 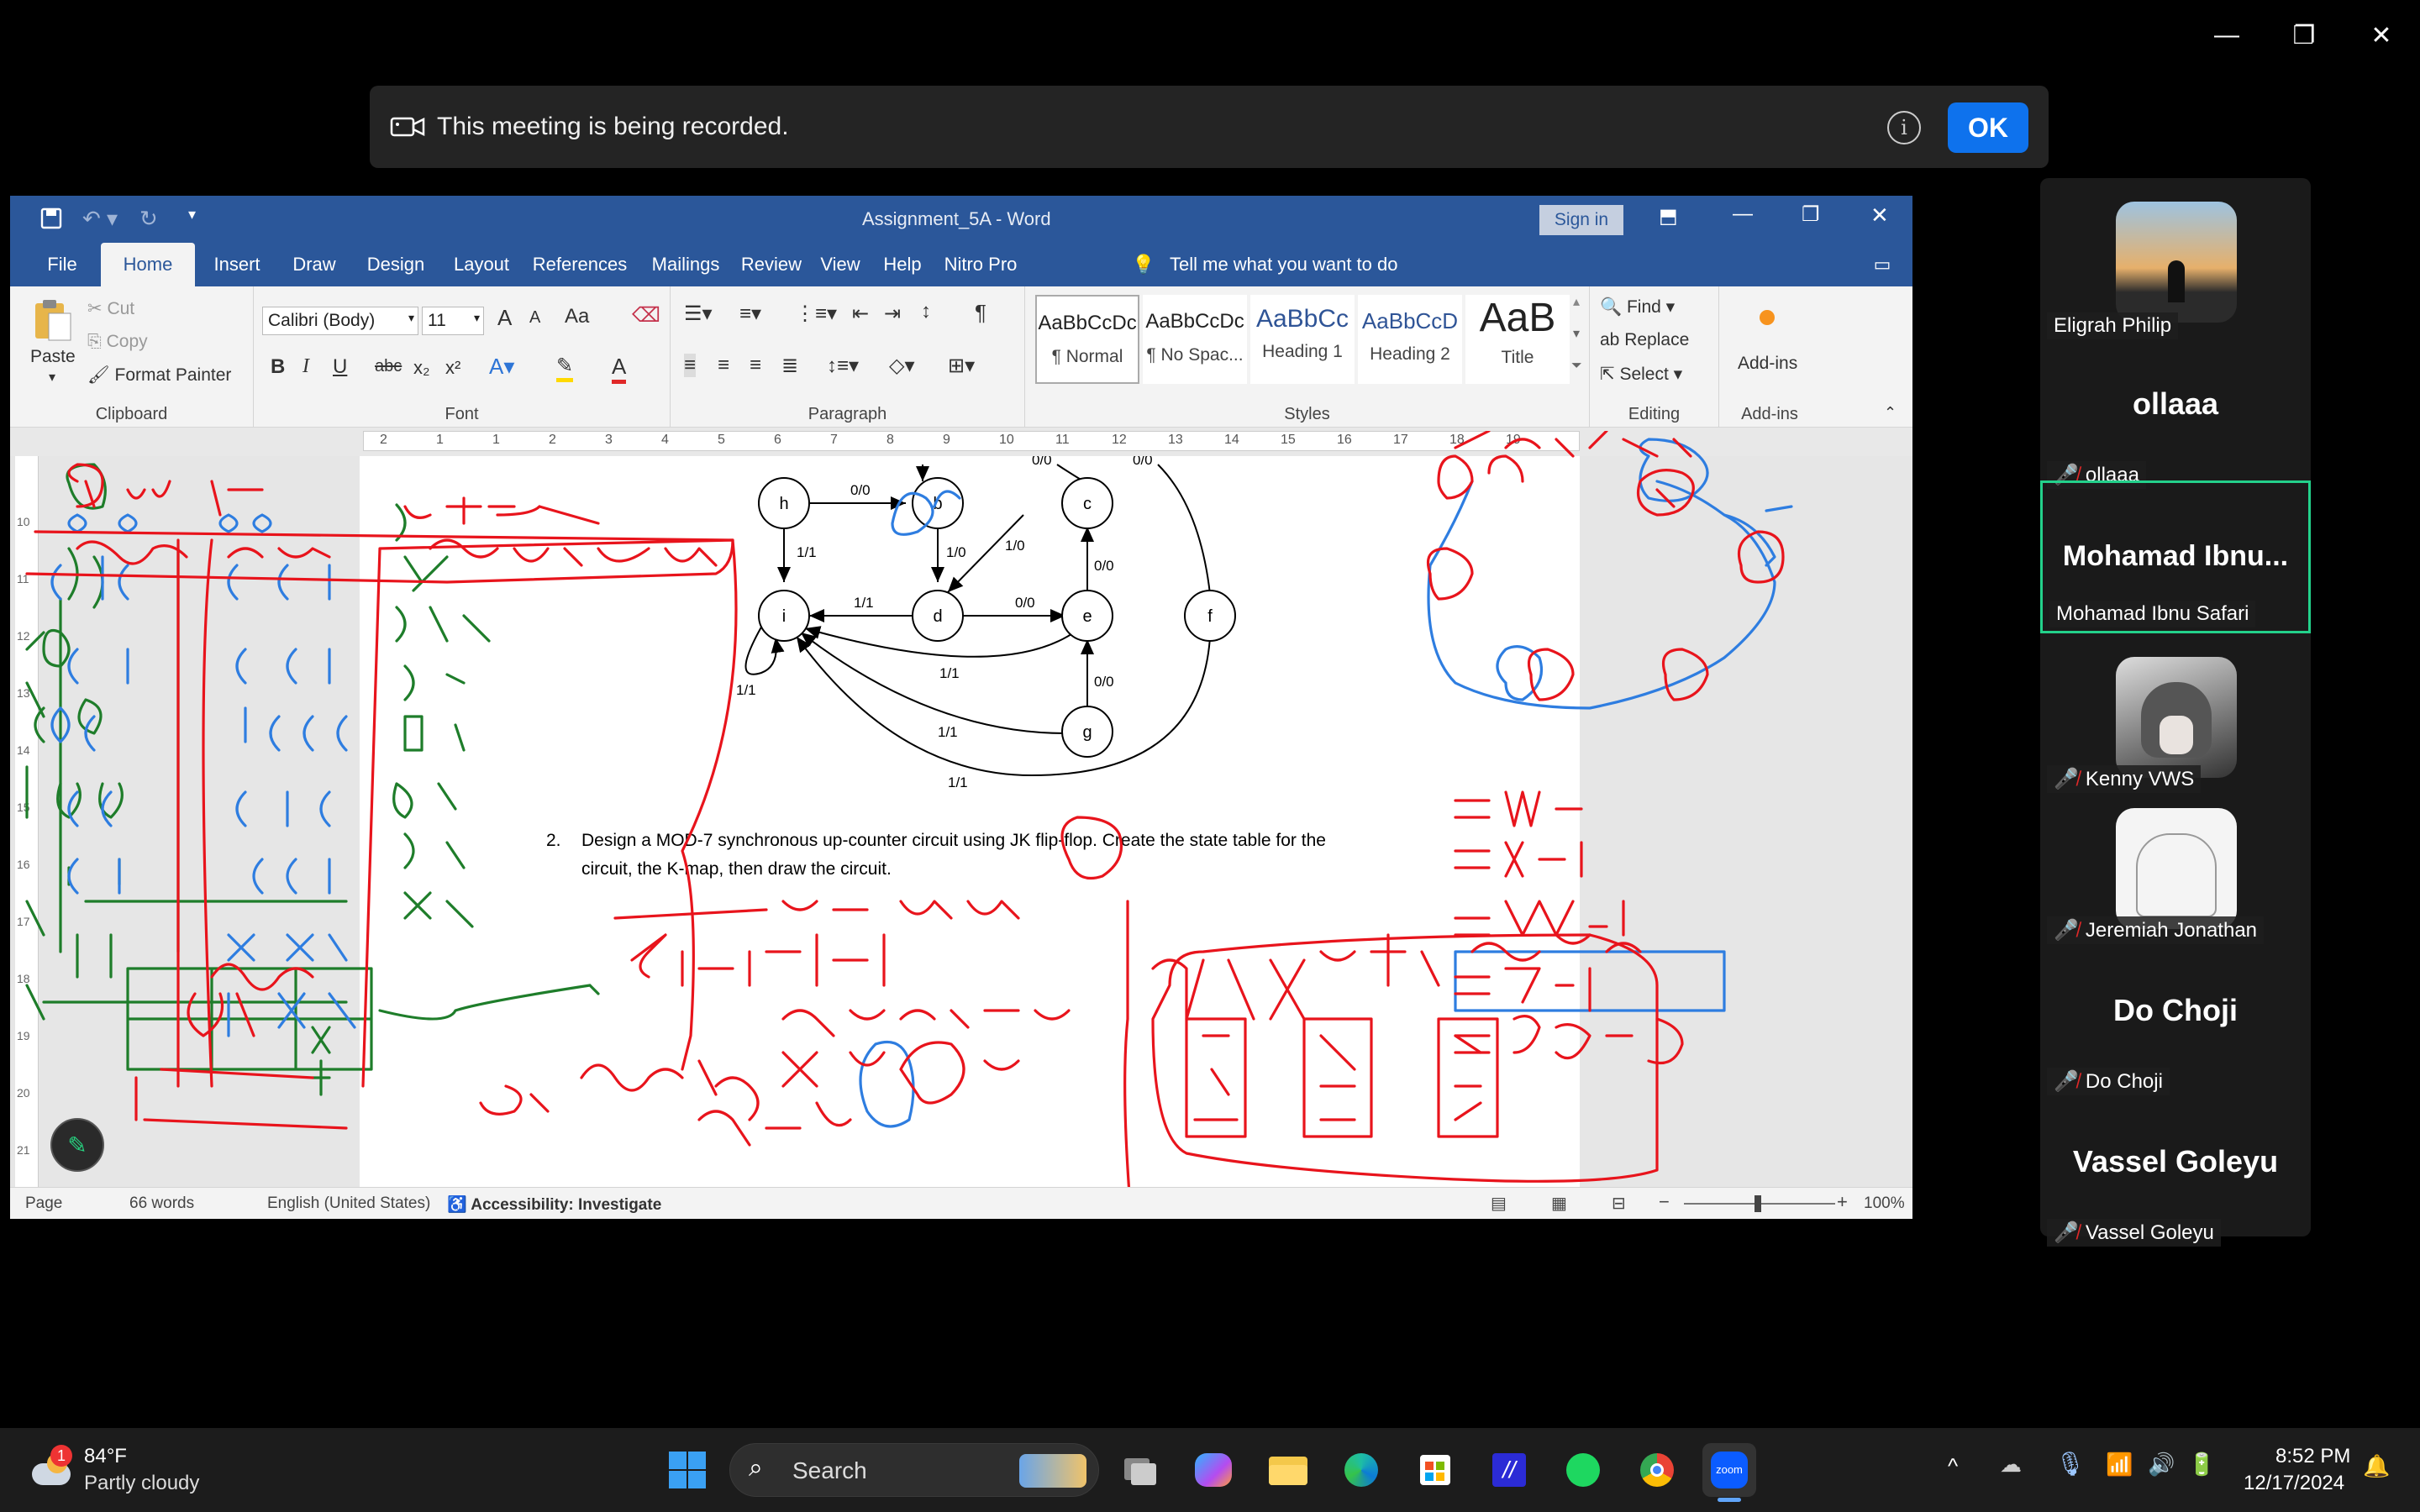 What do you see at coordinates (2161, 1465) in the screenshot?
I see `volume-icon: 🔊` at bounding box center [2161, 1465].